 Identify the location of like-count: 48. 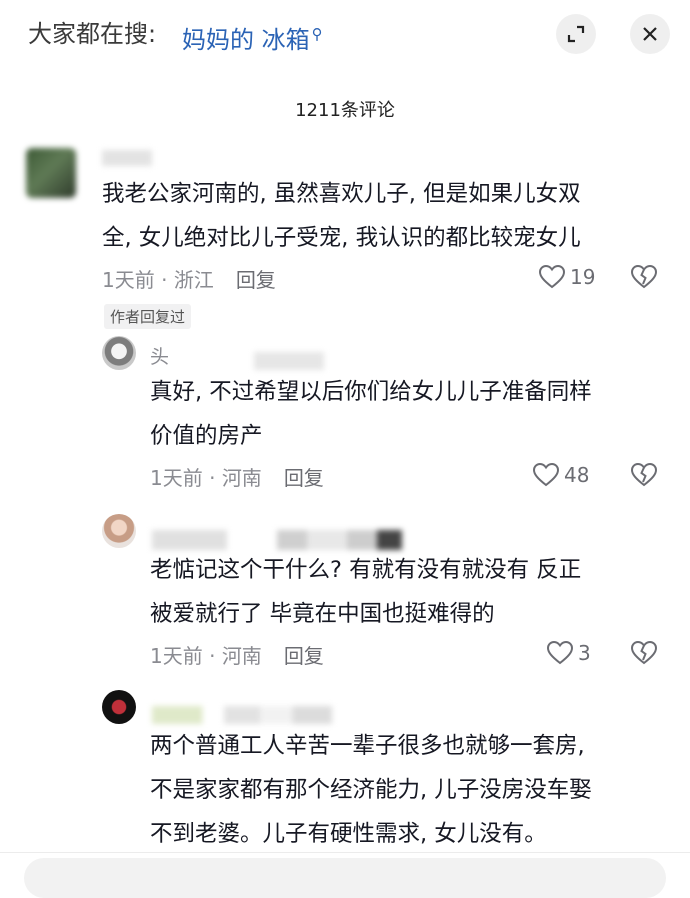
(577, 475).